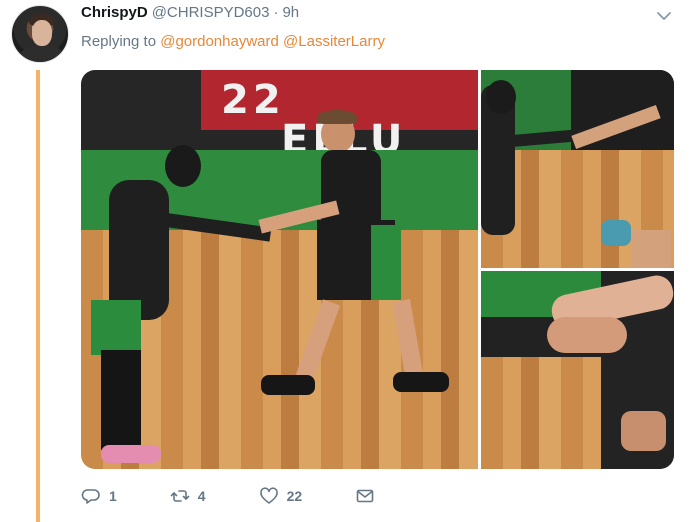 The width and height of the screenshot is (692, 522). I want to click on reply-count: 1, so click(113, 496).